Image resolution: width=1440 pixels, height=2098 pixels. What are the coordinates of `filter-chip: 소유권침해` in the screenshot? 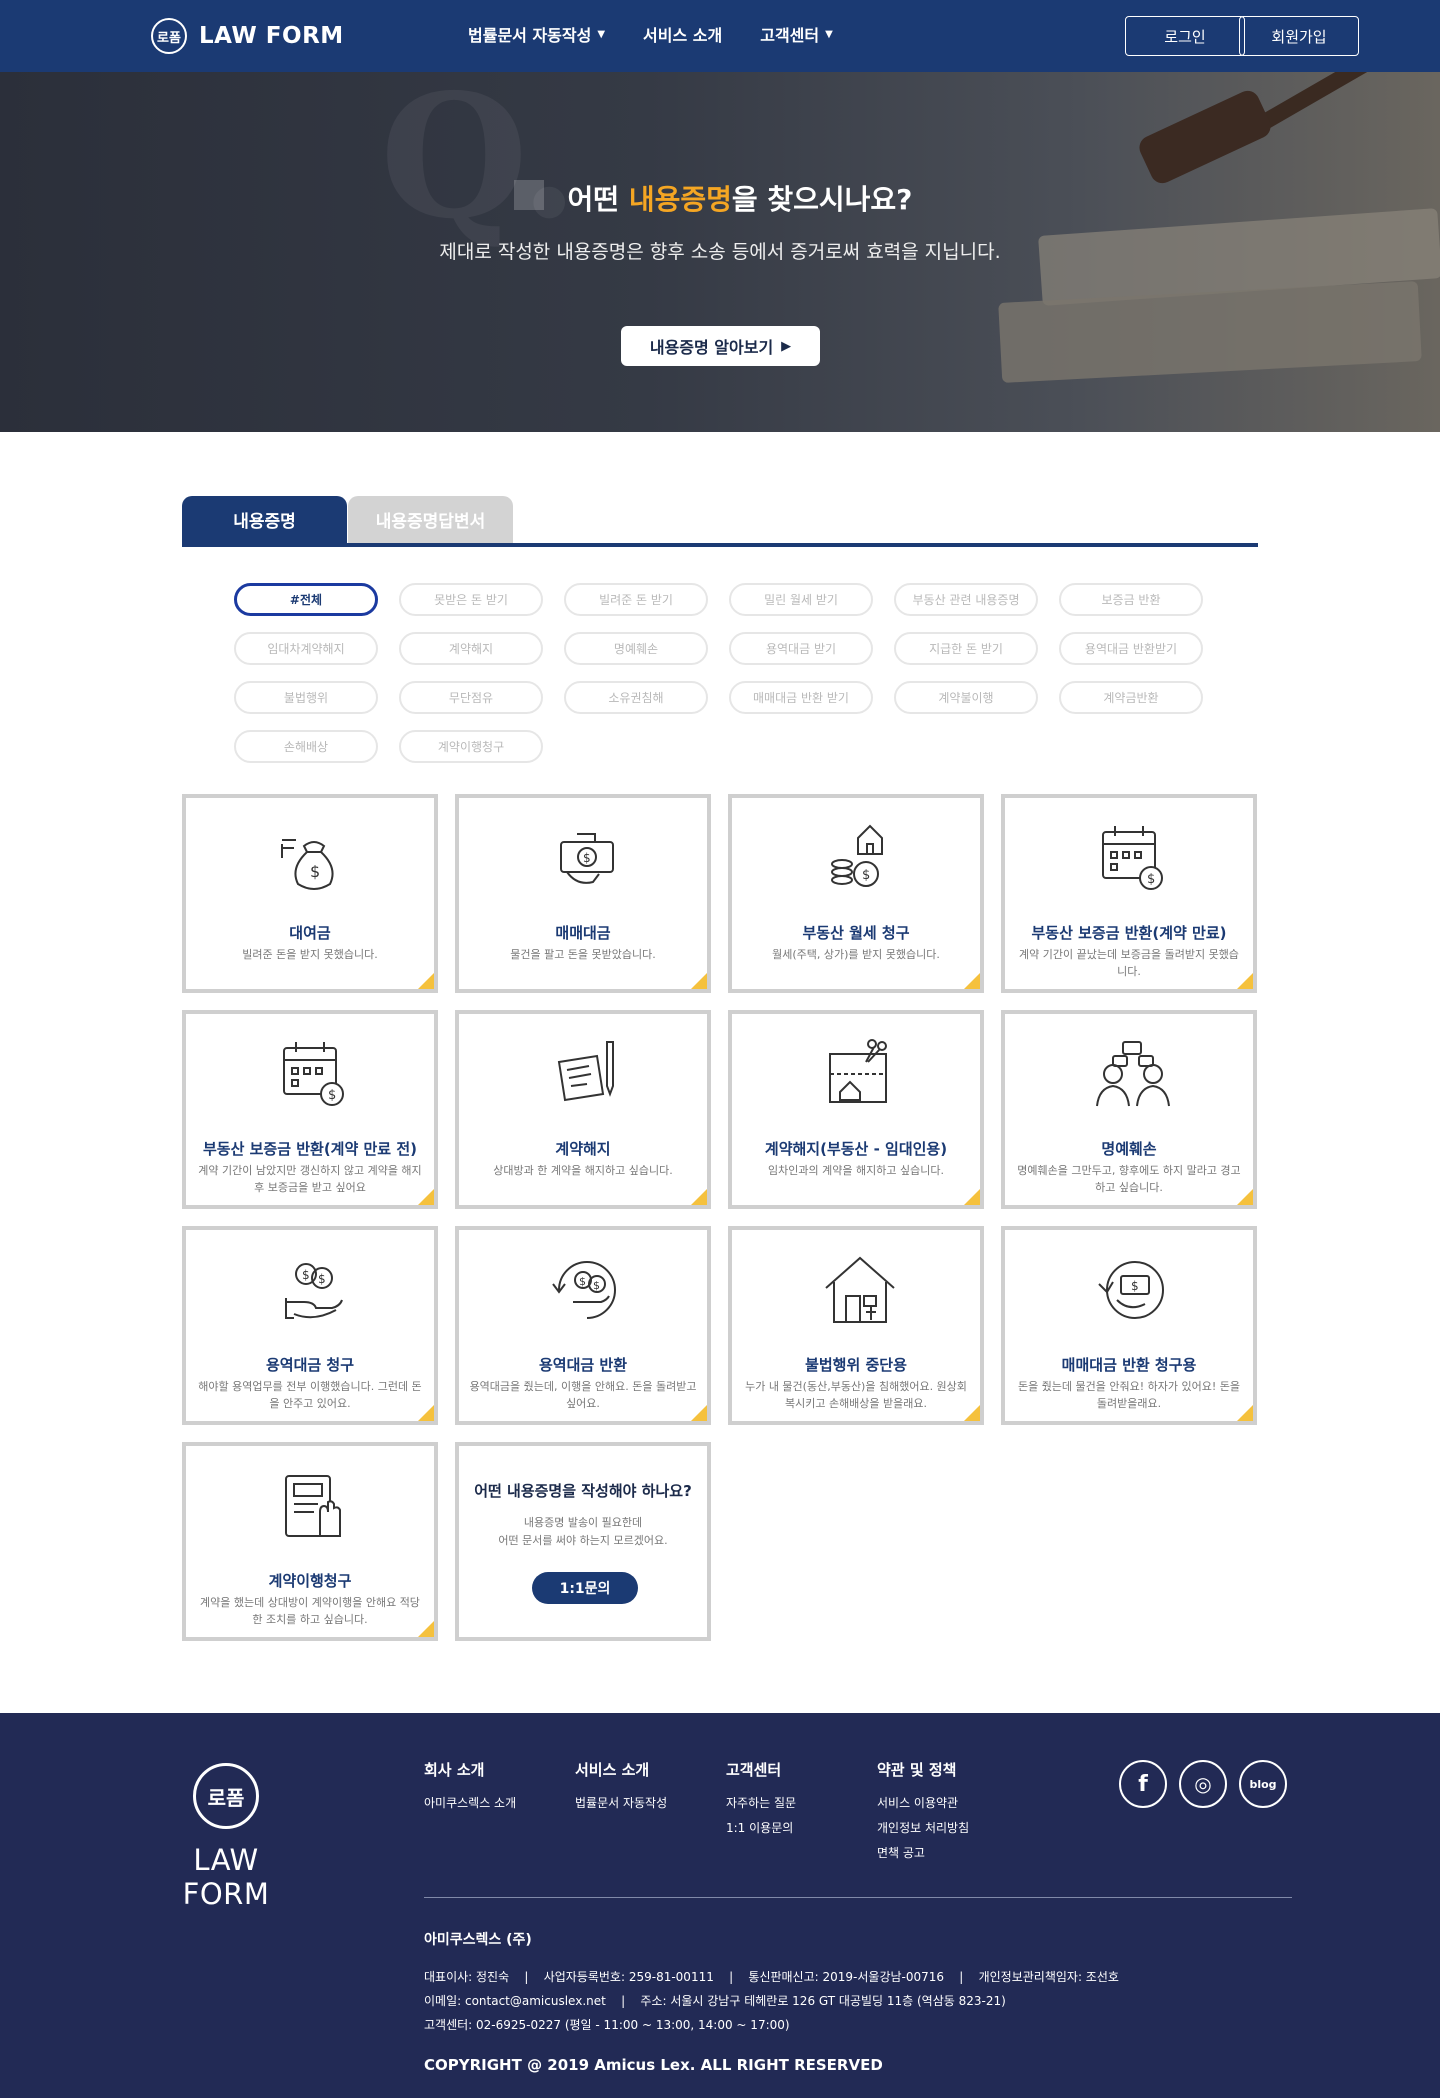 It's located at (636, 697).